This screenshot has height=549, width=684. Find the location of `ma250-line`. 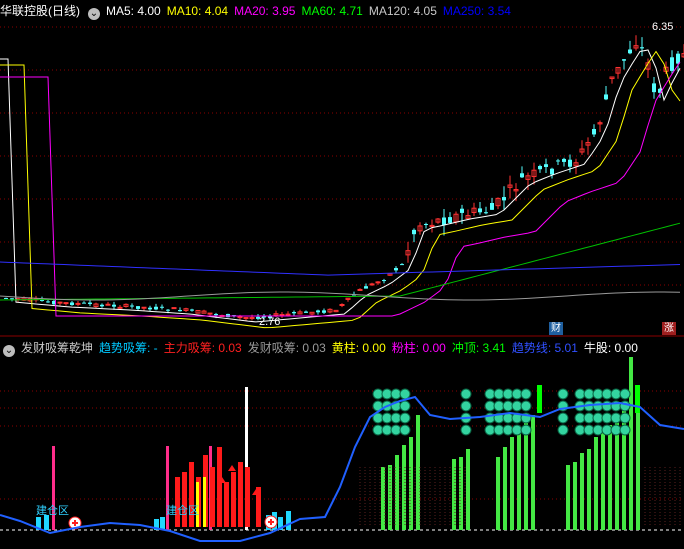

ma250-line is located at coordinates (340, 268).